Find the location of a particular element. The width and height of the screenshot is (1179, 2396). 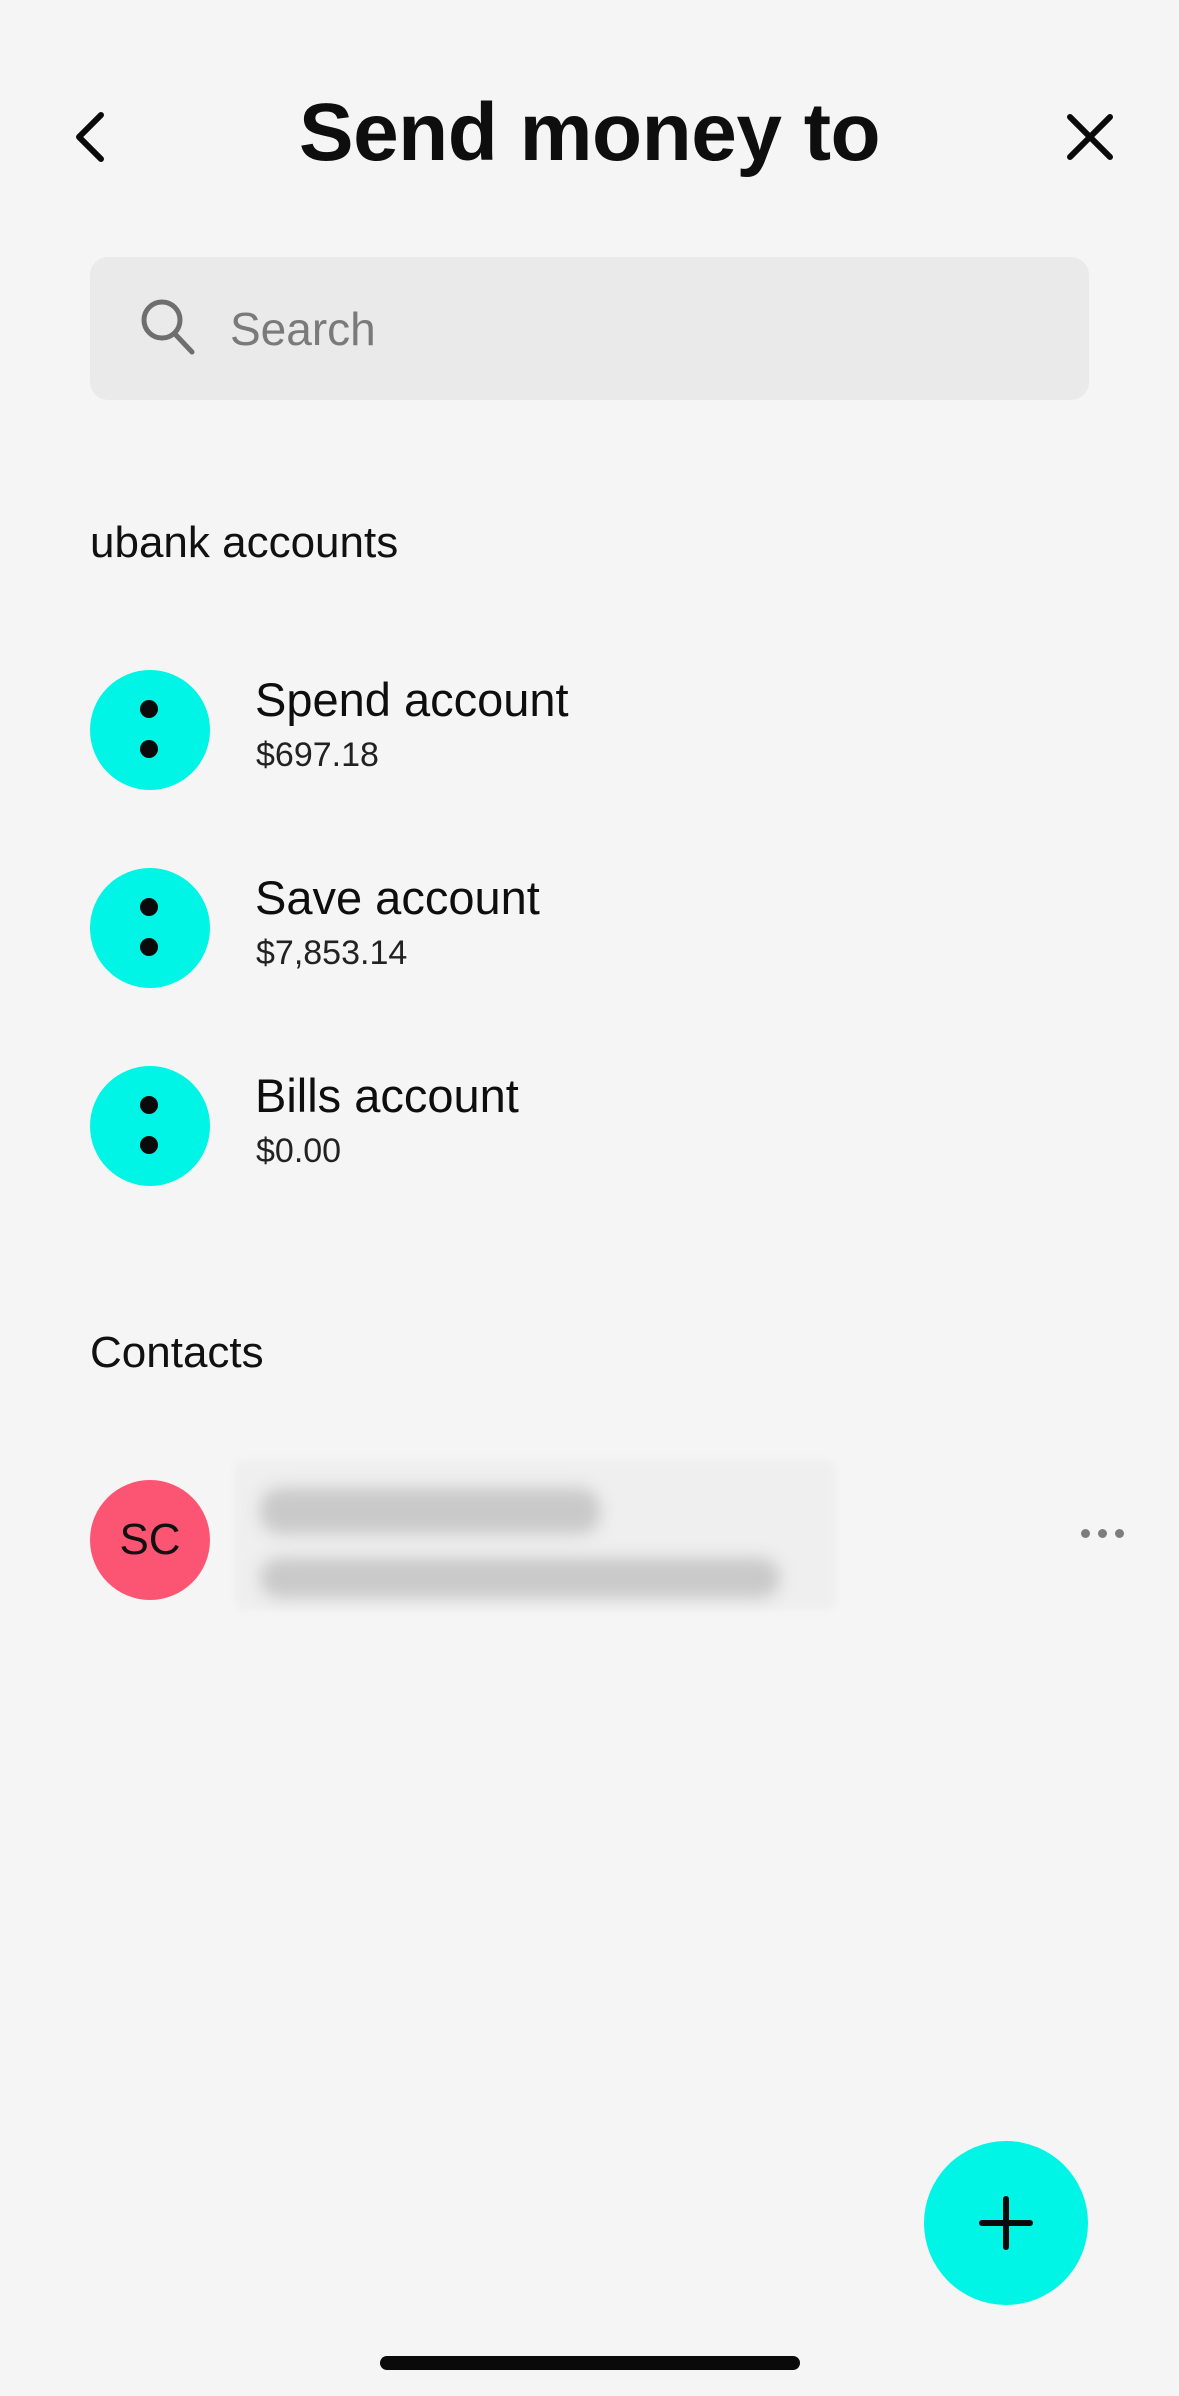

account-balance: $0.00 is located at coordinates (299, 1151).